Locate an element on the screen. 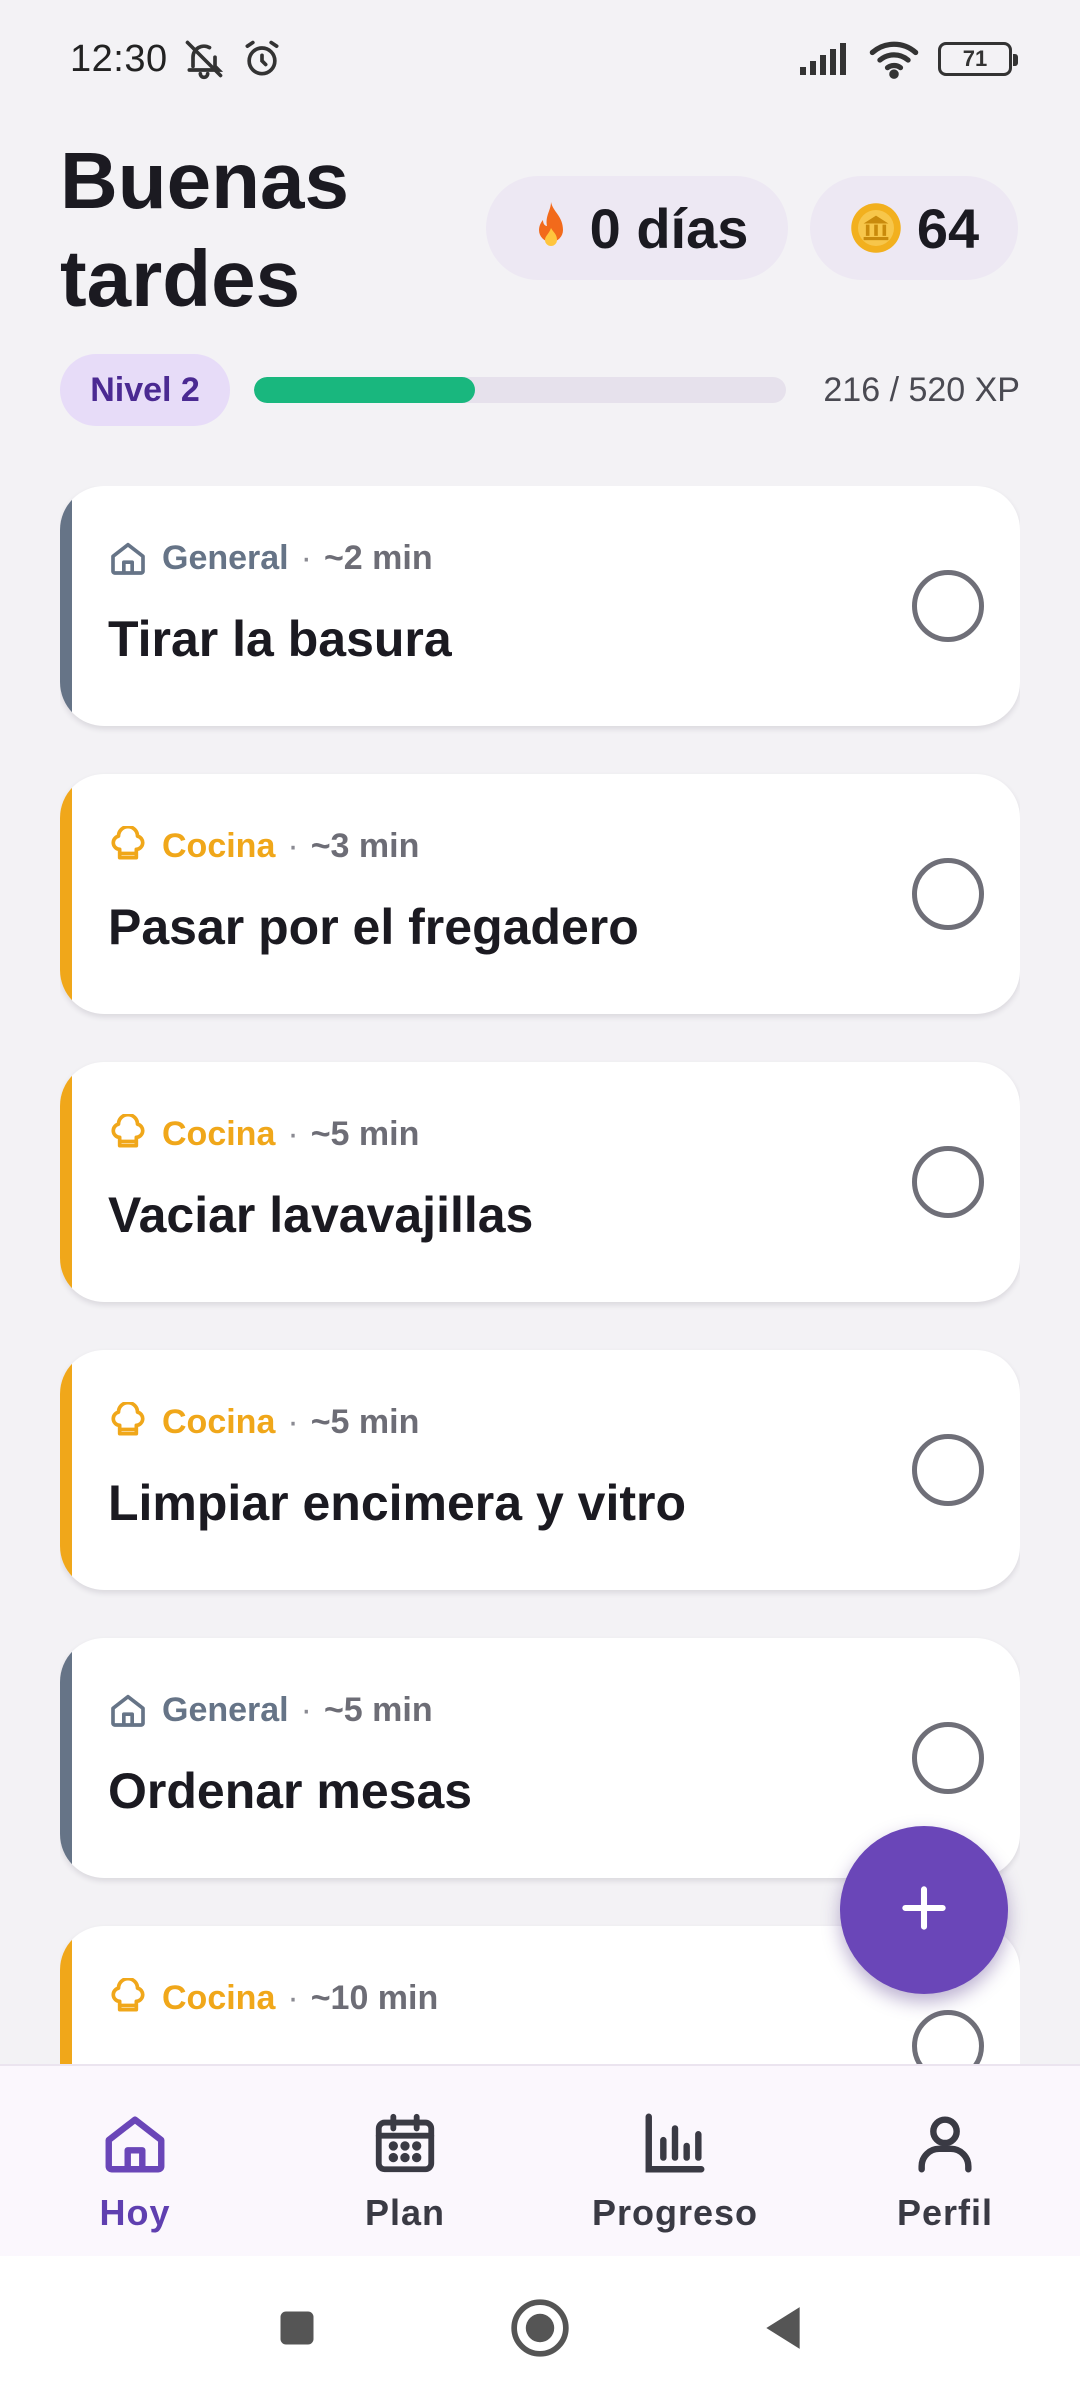 This screenshot has width=1080, height=2400. xp-progress-bar is located at coordinates (520, 390).